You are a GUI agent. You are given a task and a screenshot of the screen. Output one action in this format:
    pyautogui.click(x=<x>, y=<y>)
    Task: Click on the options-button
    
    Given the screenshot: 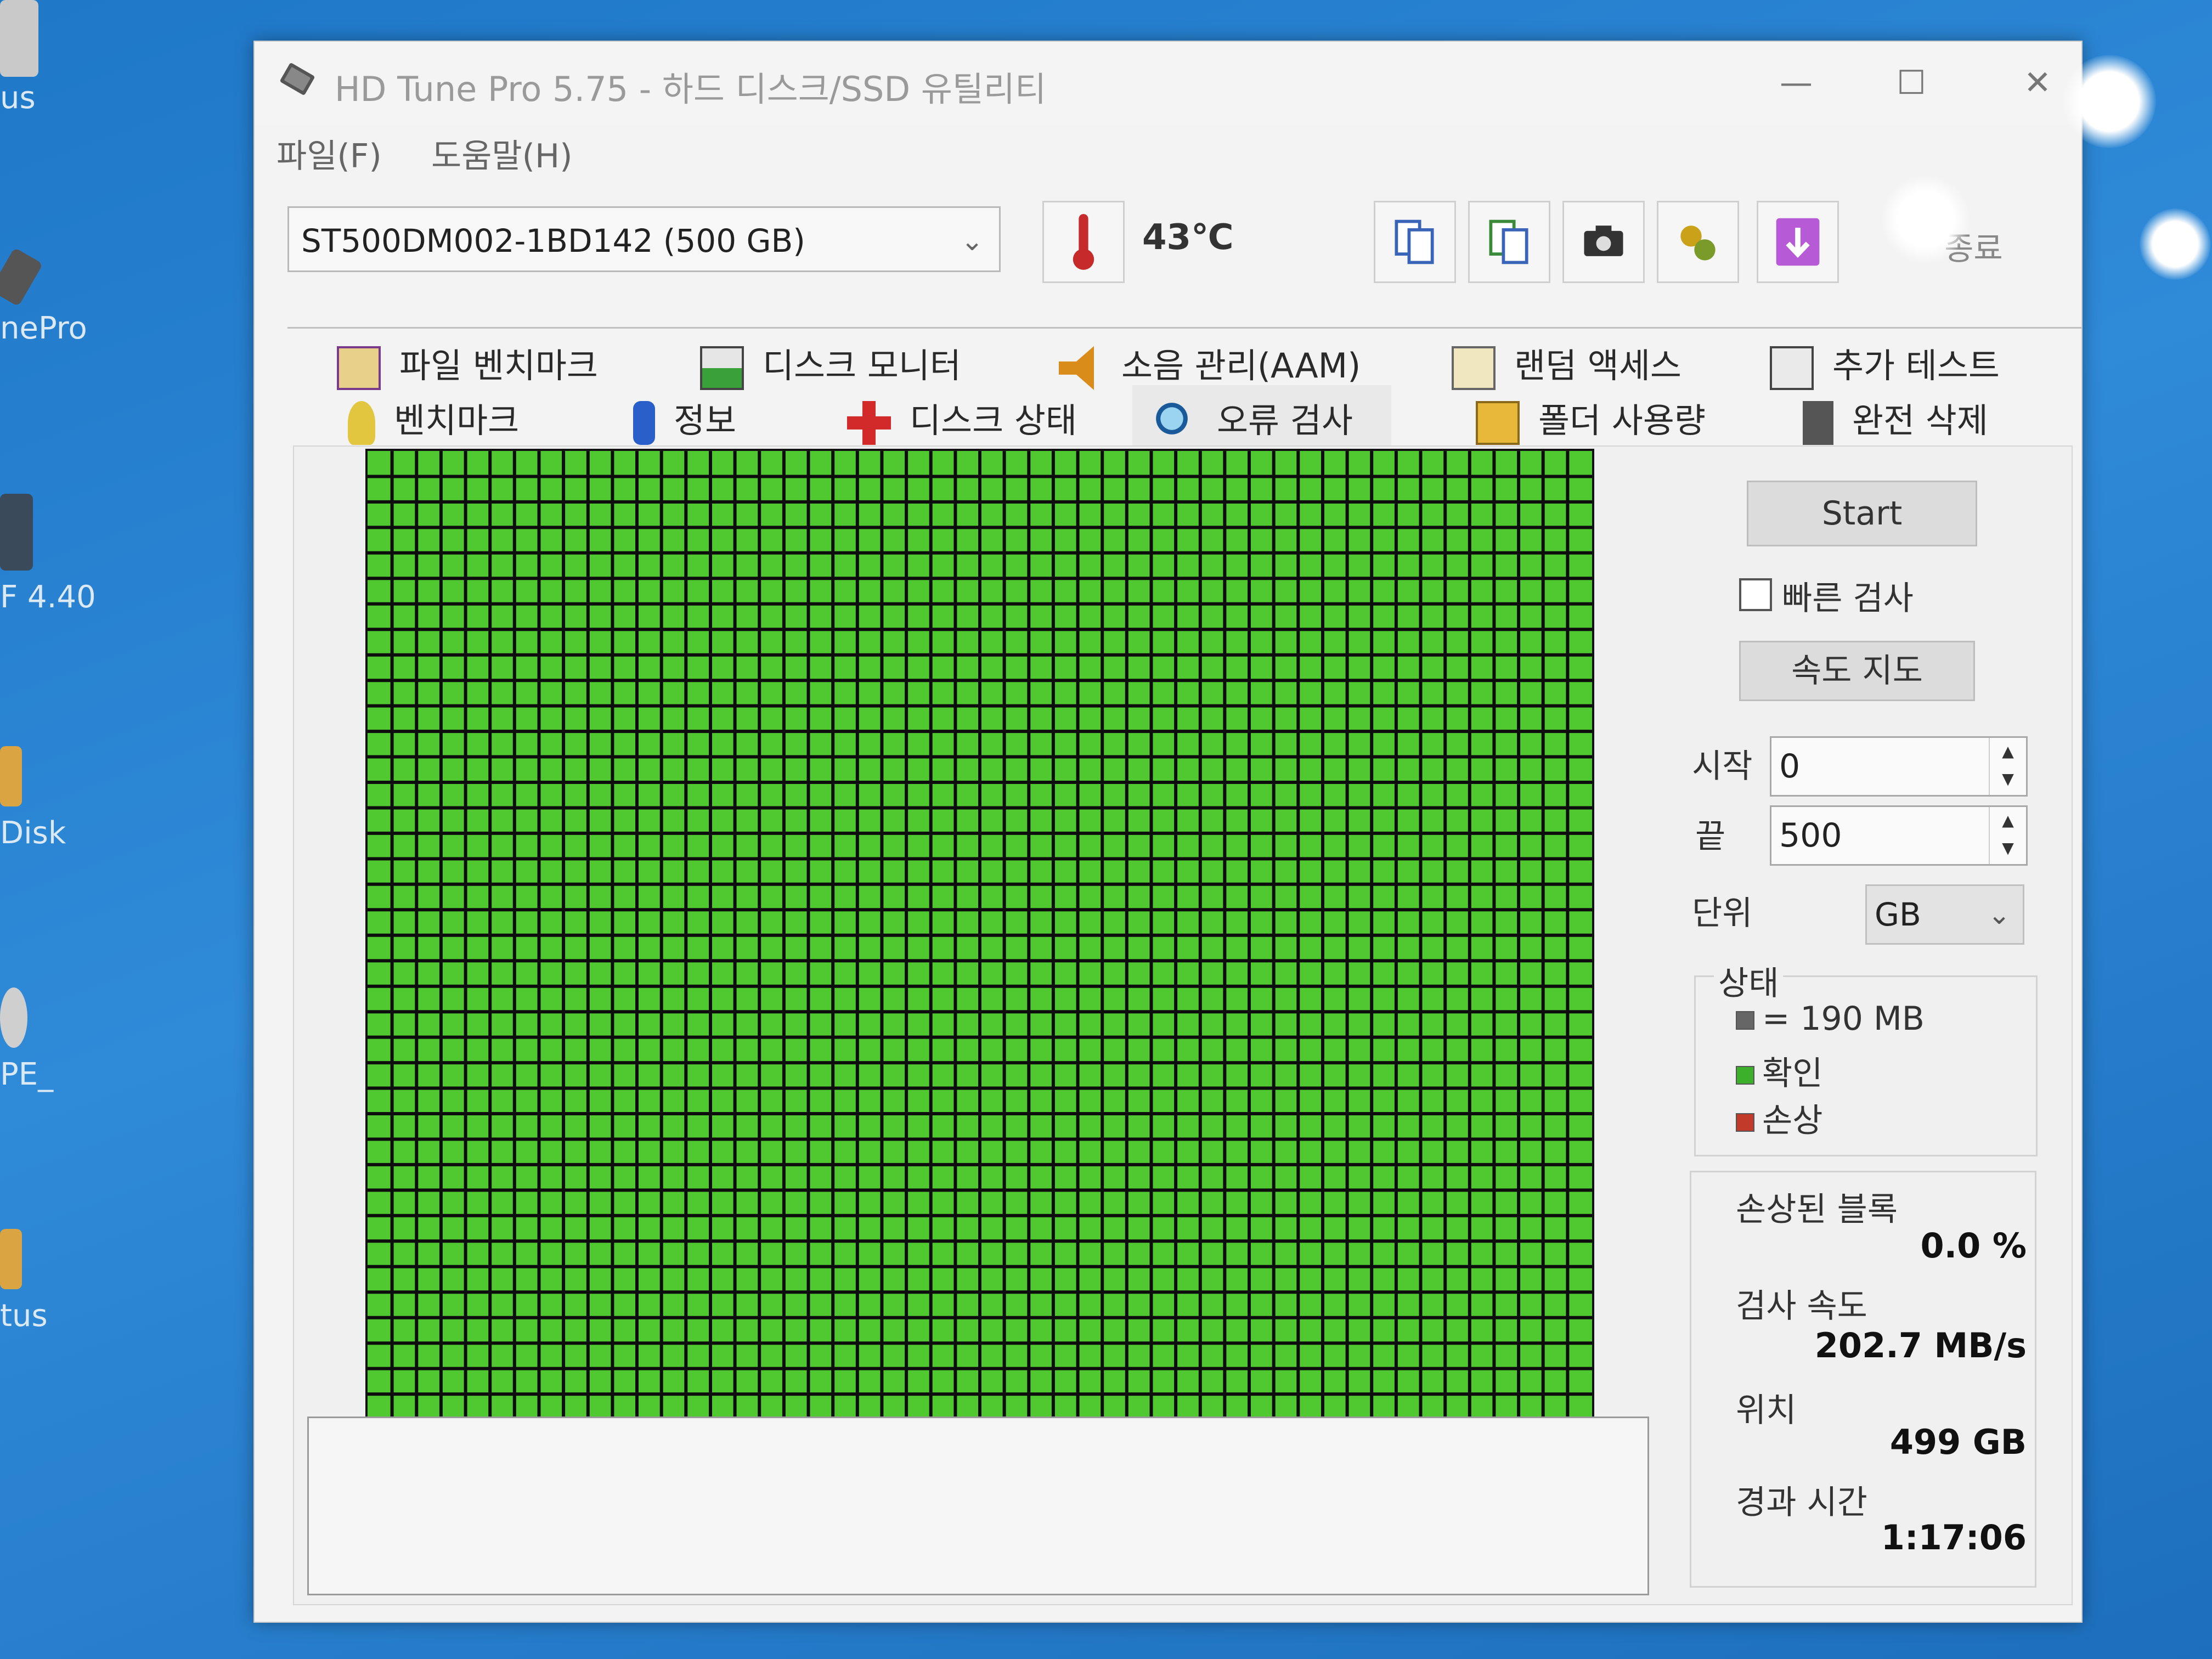 What is the action you would take?
    pyautogui.click(x=1698, y=242)
    